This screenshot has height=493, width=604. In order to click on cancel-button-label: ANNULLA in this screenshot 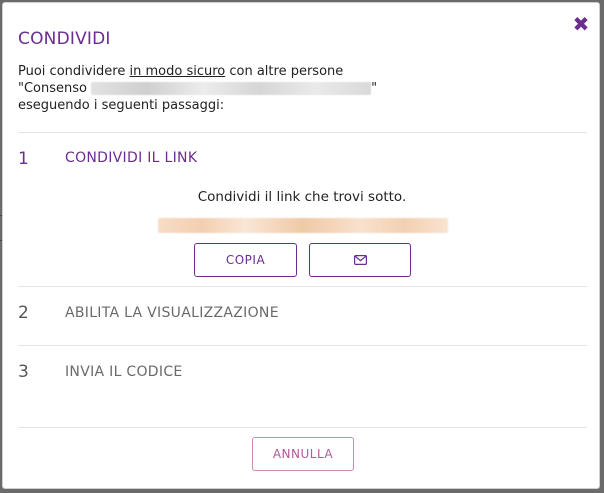, I will do `click(303, 454)`.